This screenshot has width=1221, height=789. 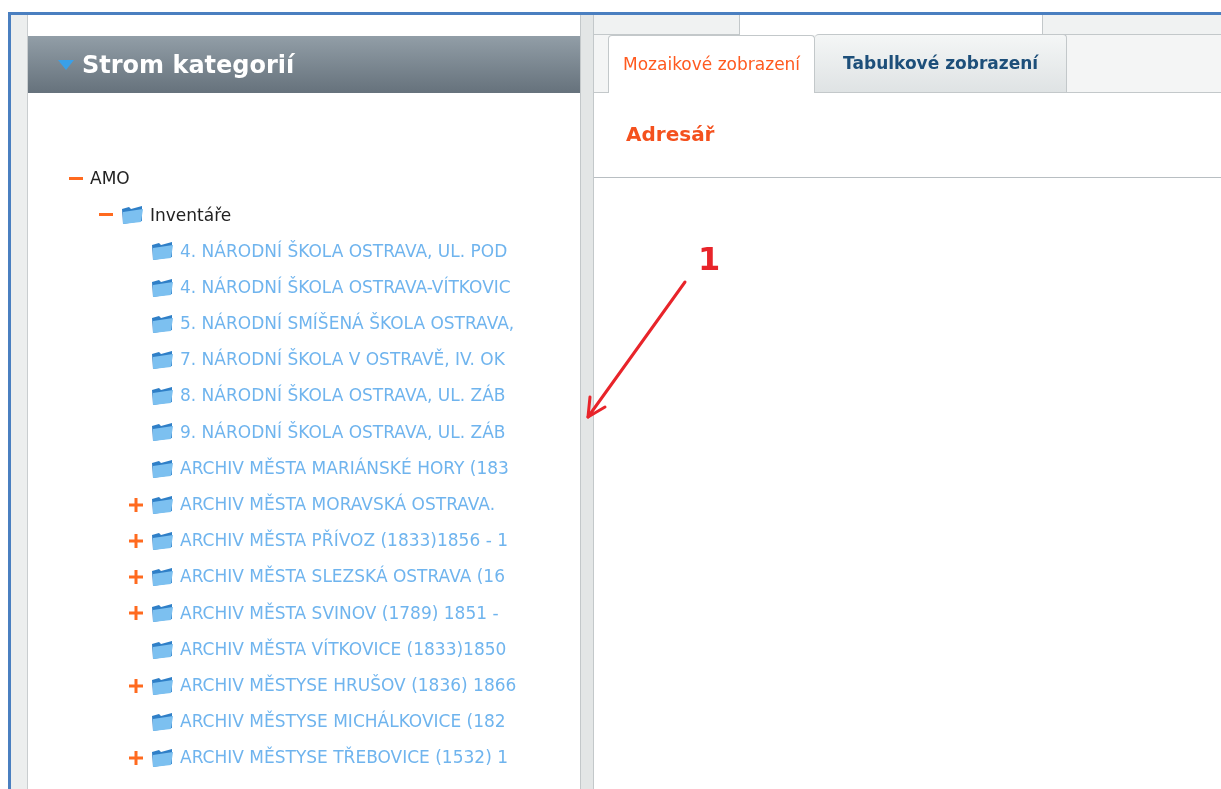 I want to click on tree-link: 8. NÁRODNÍ ŠKOLA OSTRAVA, UL. ZÁB, so click(x=343, y=396).